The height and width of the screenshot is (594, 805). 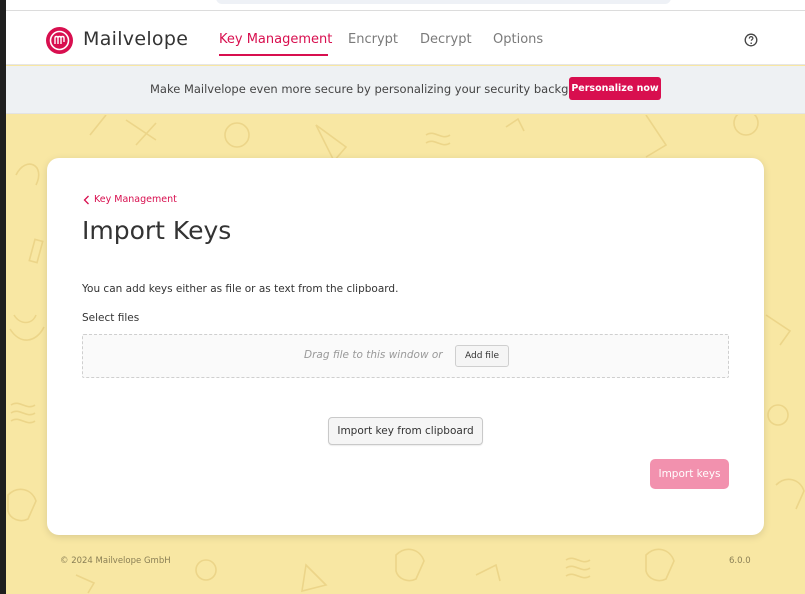 I want to click on drop-hint-text: Drag file to this window or, so click(x=373, y=355).